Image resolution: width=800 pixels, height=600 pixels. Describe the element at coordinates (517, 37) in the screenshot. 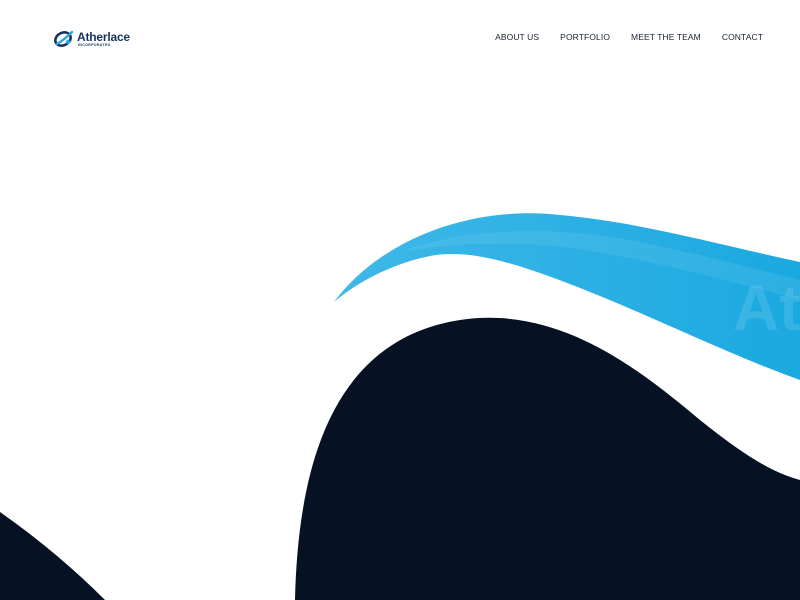

I see `nav-link-about-us: ABOUT US` at that location.